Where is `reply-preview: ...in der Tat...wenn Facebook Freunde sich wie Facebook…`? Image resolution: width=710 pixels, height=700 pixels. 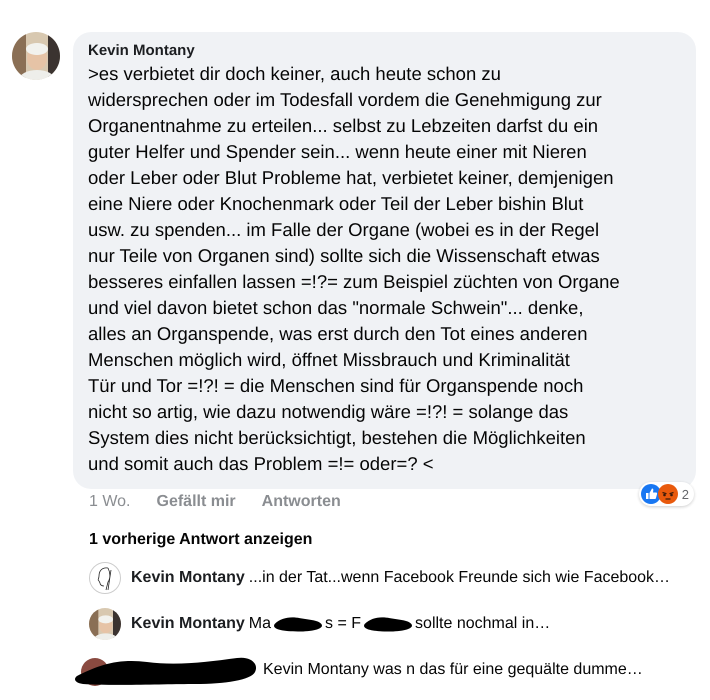 reply-preview: ...in der Tat...wenn Facebook Freunde sich wie Facebook… is located at coordinates (459, 578).